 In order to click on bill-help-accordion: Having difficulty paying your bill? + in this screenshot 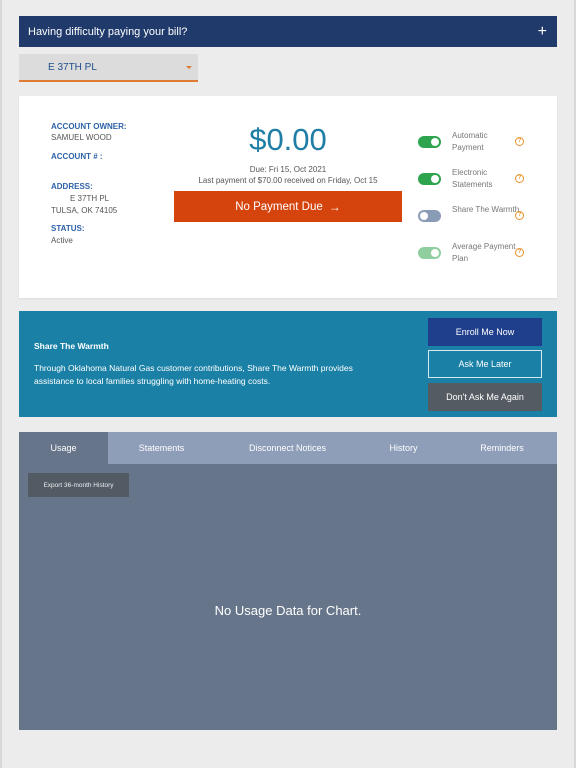, I will do `click(288, 31)`.